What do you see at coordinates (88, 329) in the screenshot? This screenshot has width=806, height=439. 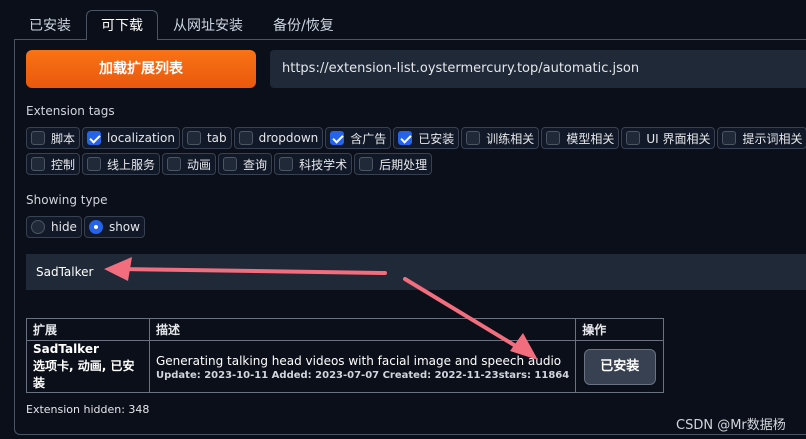 I see `column-header-extension: 扩展` at bounding box center [88, 329].